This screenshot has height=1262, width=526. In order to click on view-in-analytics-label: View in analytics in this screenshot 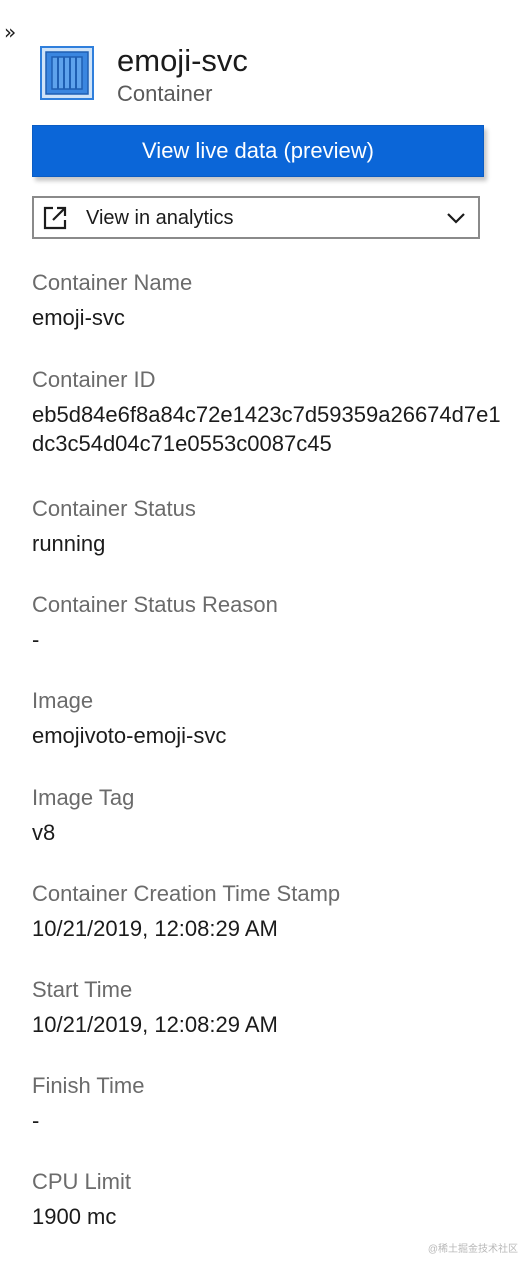, I will do `click(160, 218)`.